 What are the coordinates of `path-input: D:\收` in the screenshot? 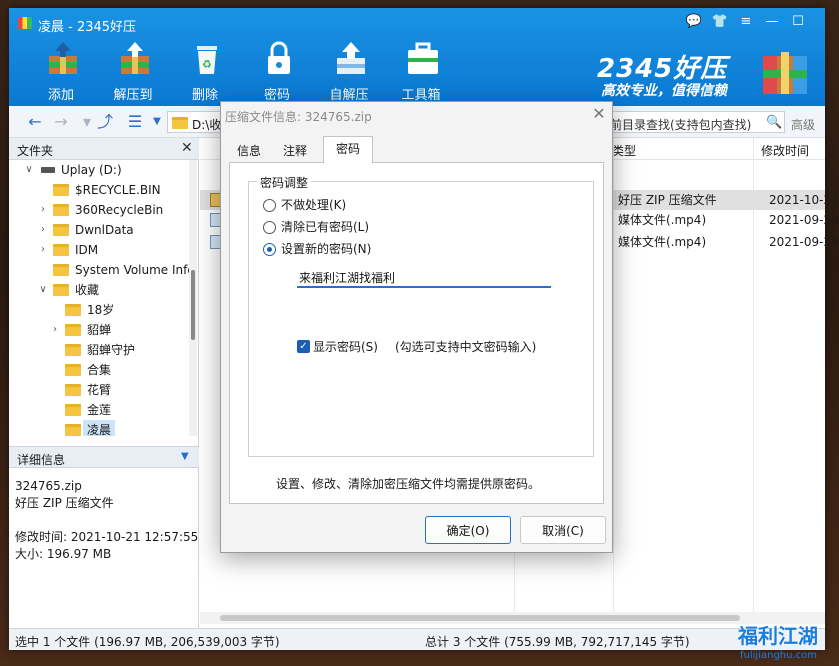 It's located at (197, 122).